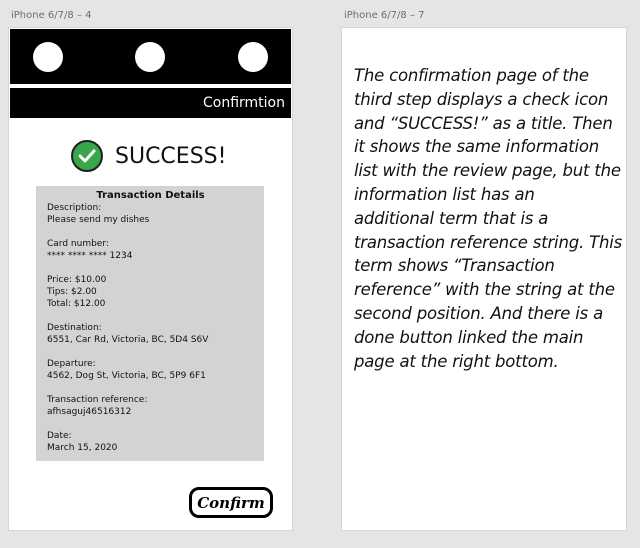 The height and width of the screenshot is (548, 640). Describe the element at coordinates (469, 337) in the screenshot. I see `note-line: done button linked the main` at that location.